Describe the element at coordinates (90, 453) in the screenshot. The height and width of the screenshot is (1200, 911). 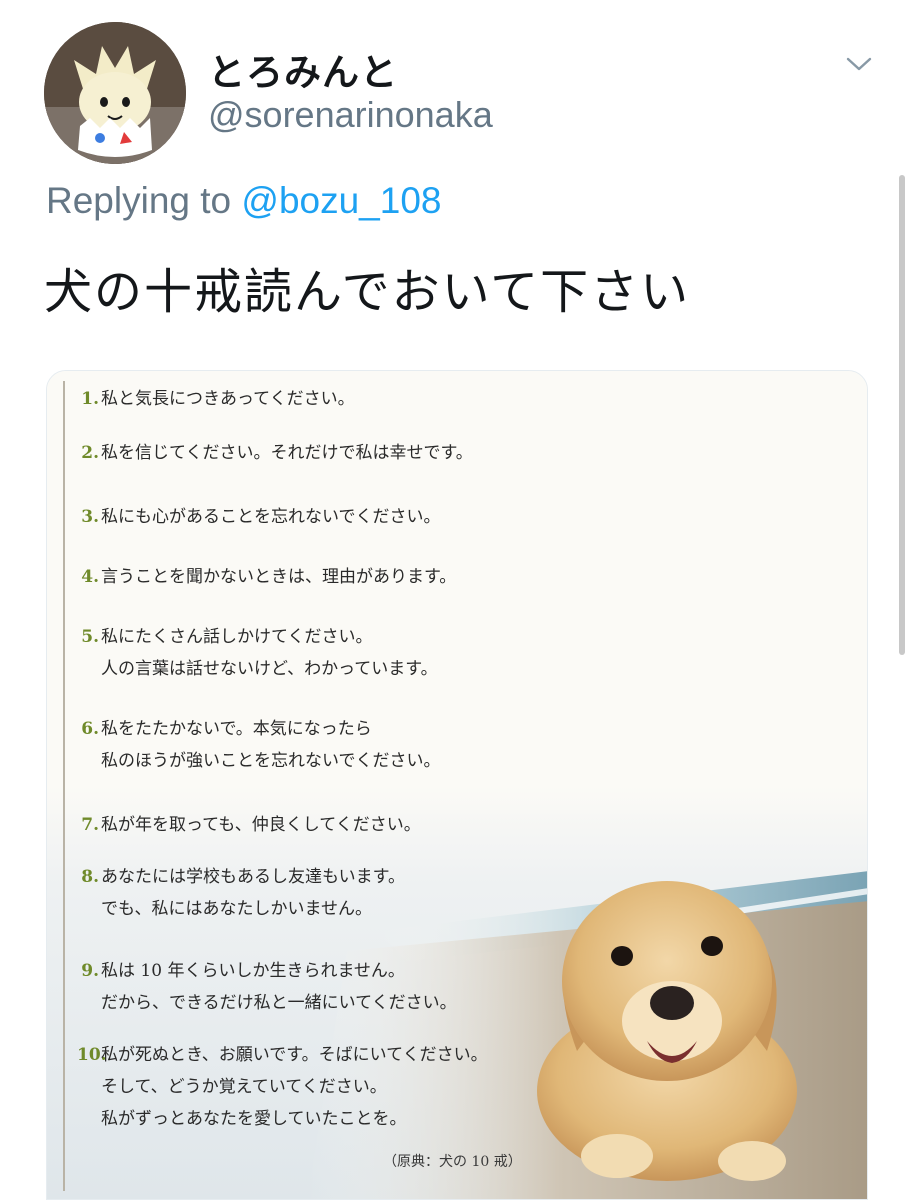
I see `commandment-number: 2.` at that location.